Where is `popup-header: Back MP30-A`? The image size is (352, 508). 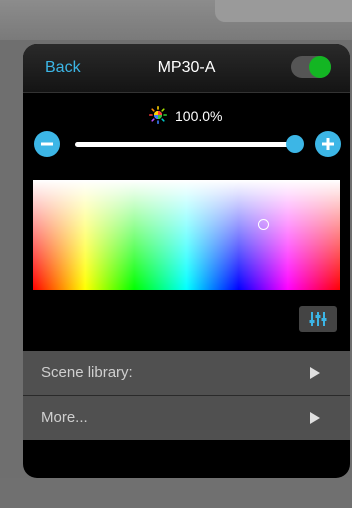
popup-header: Back MP30-A is located at coordinates (186, 68).